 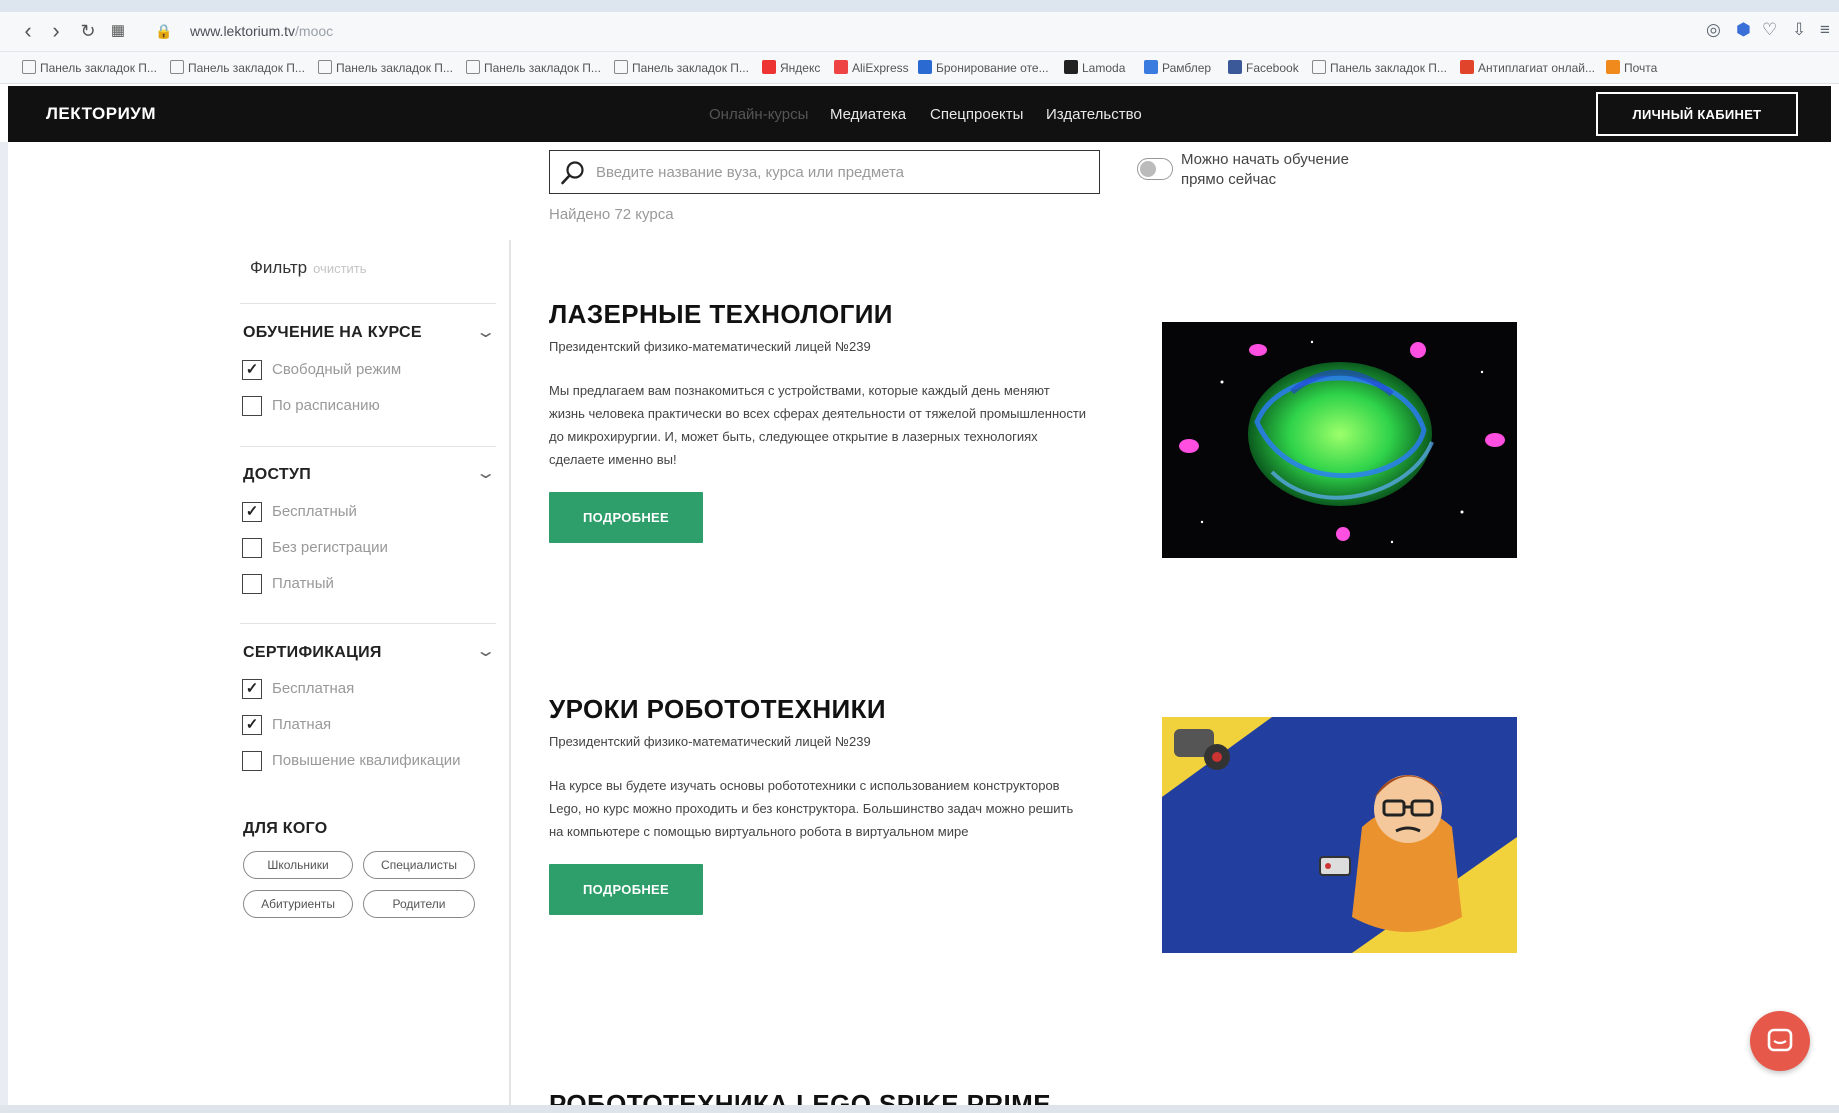 I want to click on option-no-registration: Без регистрации, so click(x=330, y=547).